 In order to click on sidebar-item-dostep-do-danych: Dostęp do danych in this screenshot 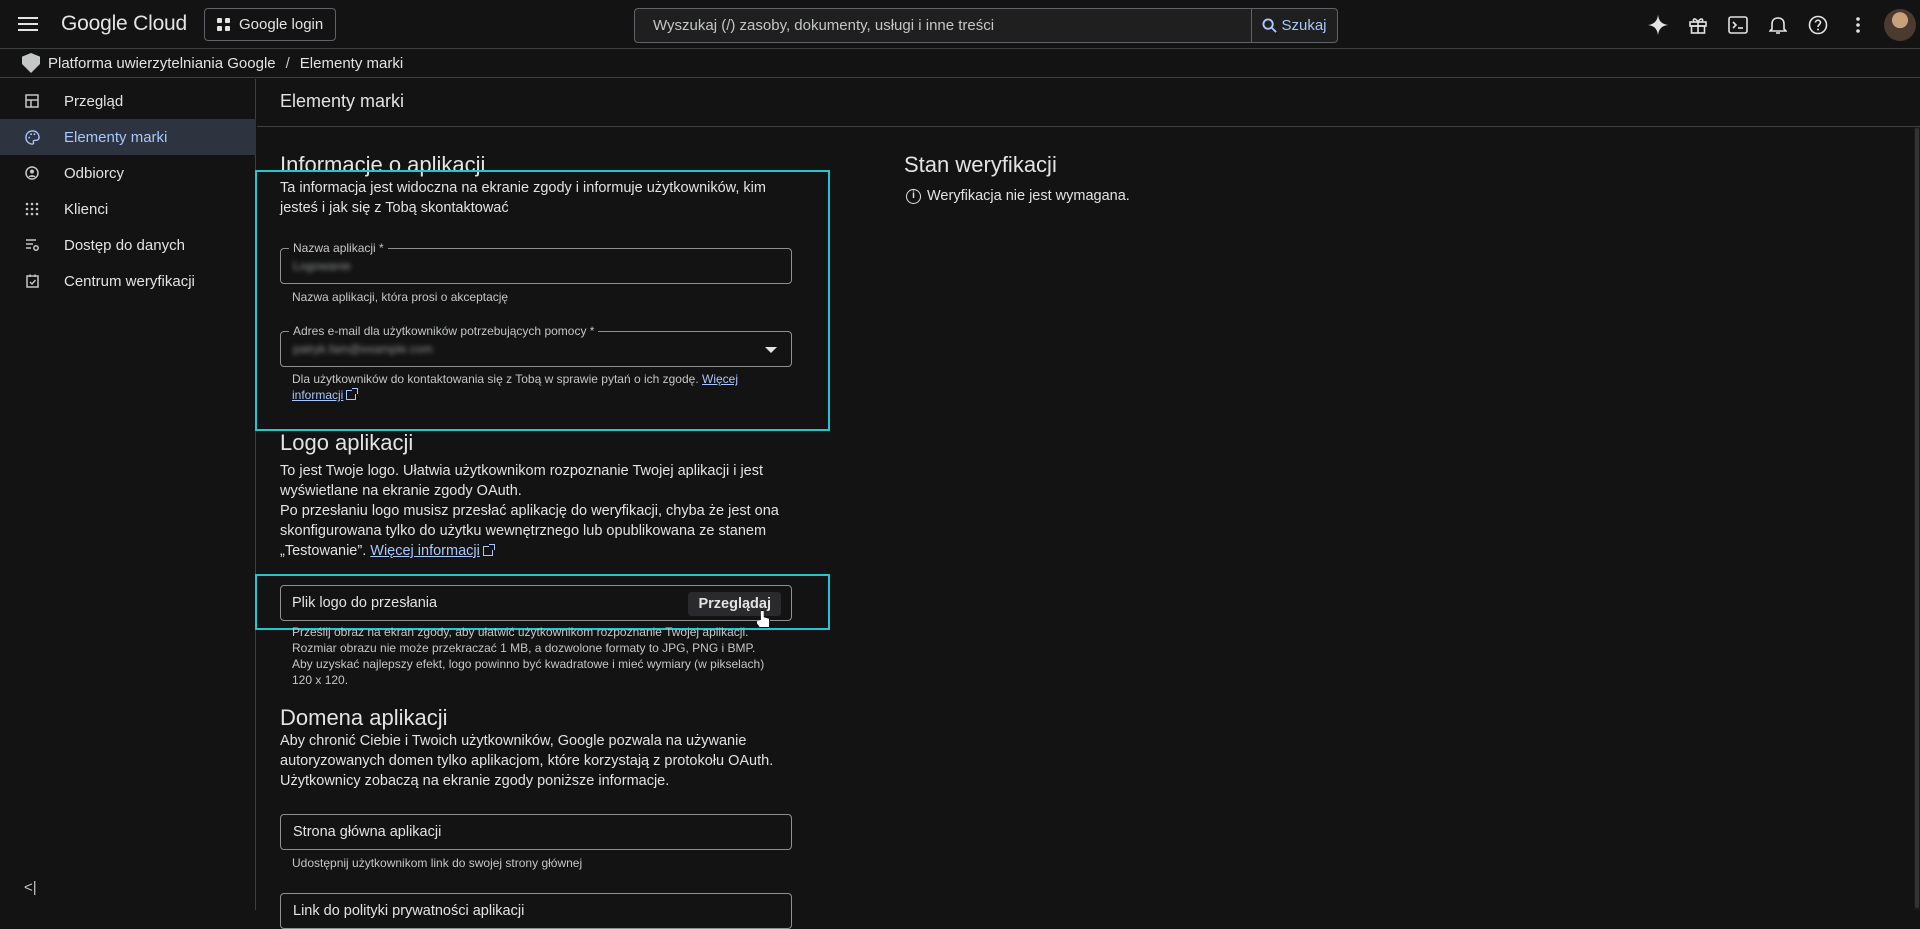, I will do `click(128, 245)`.